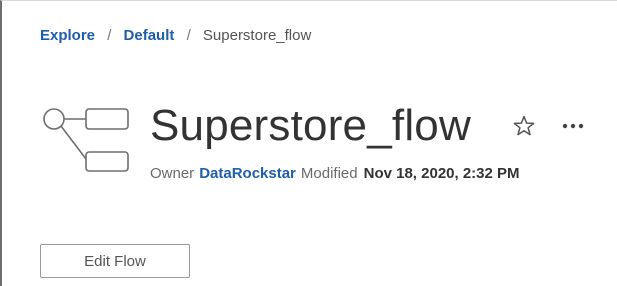 The height and width of the screenshot is (286, 617). Describe the element at coordinates (441, 173) in the screenshot. I see `modified-date: Nov 18, 2020, 2:32 PM` at that location.